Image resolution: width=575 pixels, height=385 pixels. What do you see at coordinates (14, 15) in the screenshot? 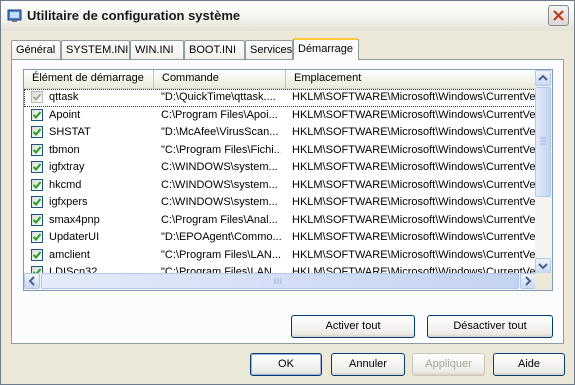
I see `system-config-icon` at bounding box center [14, 15].